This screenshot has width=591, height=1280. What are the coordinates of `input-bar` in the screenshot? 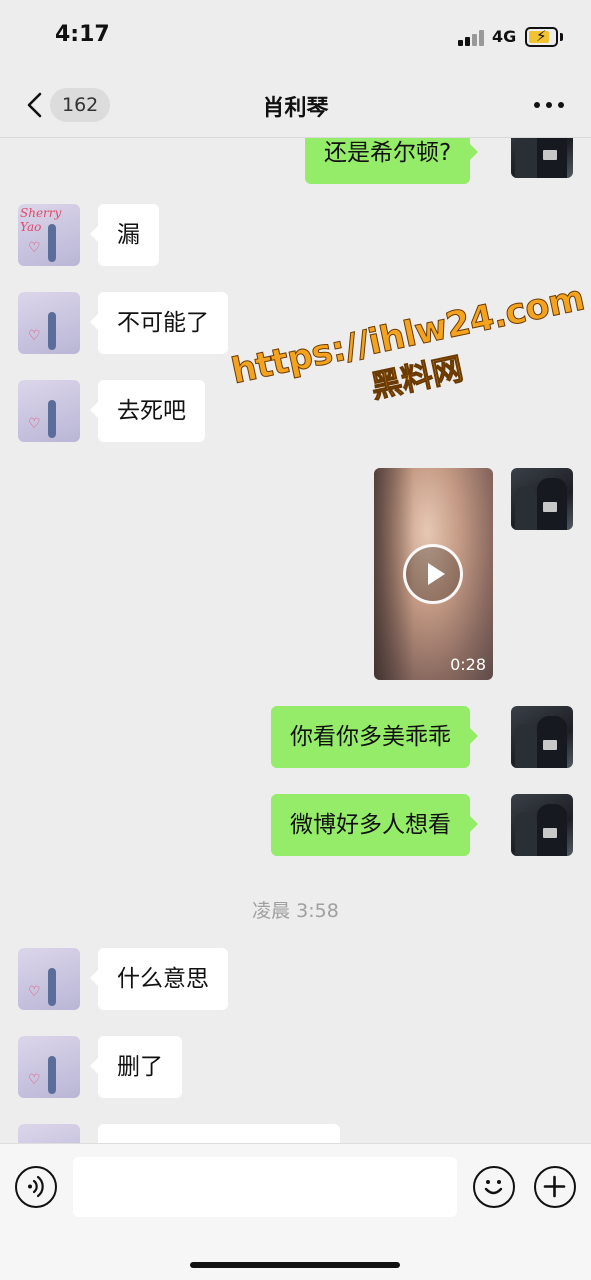 It's located at (295, 1211).